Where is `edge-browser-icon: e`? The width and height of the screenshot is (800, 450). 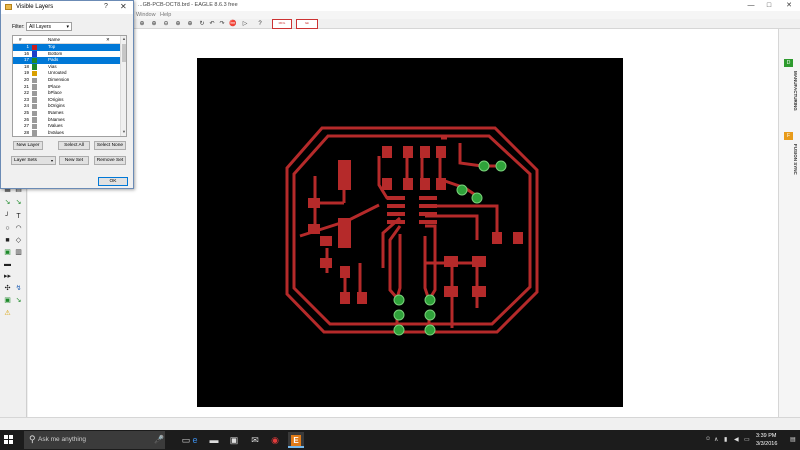 edge-browser-icon: e is located at coordinates (195, 440).